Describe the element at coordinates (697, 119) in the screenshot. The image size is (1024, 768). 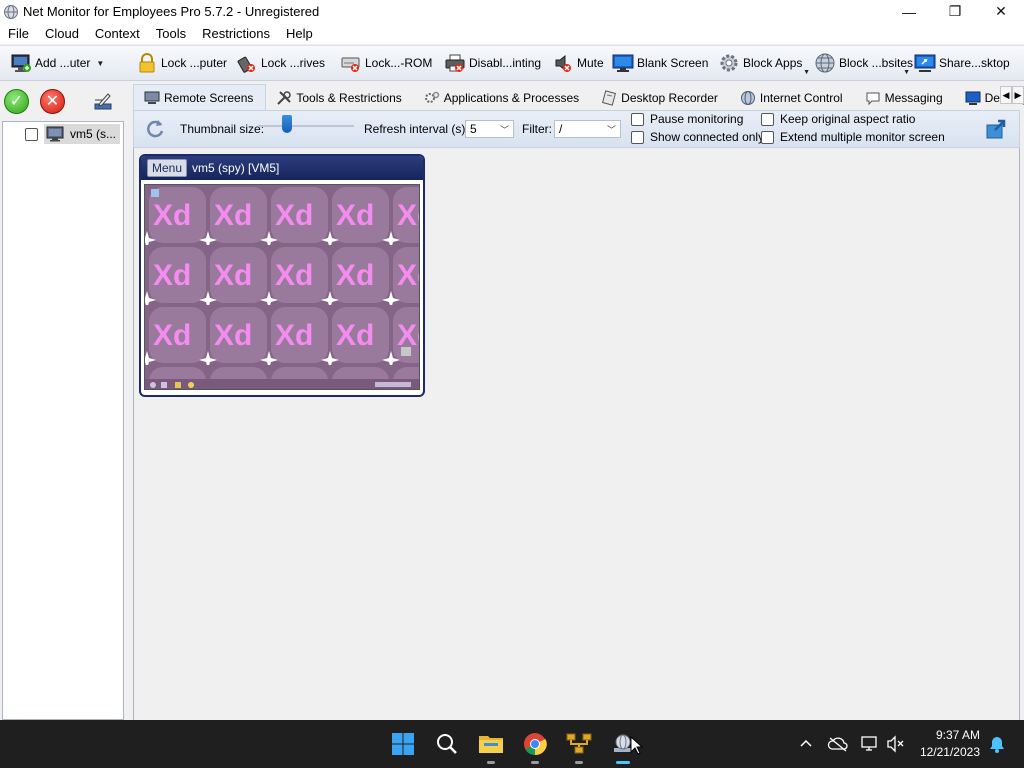
I see `pause-monitoring-label: Pause monitoring` at that location.